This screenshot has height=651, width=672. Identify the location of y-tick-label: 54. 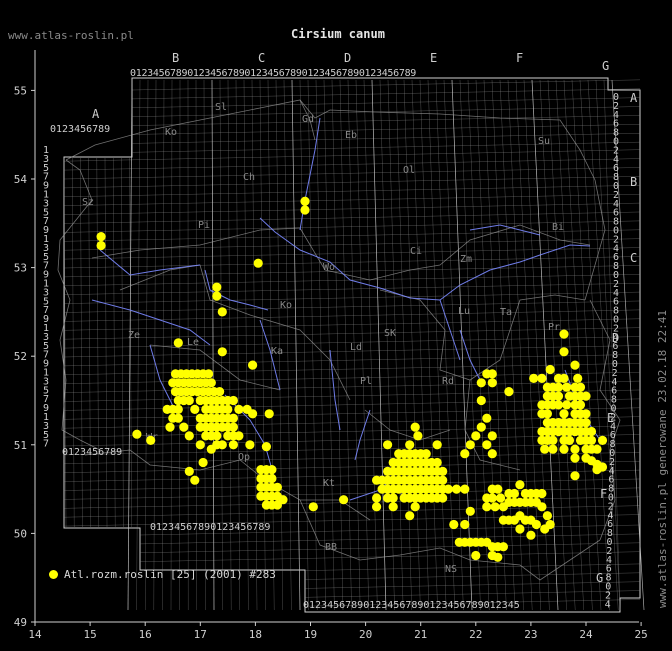
(21, 179).